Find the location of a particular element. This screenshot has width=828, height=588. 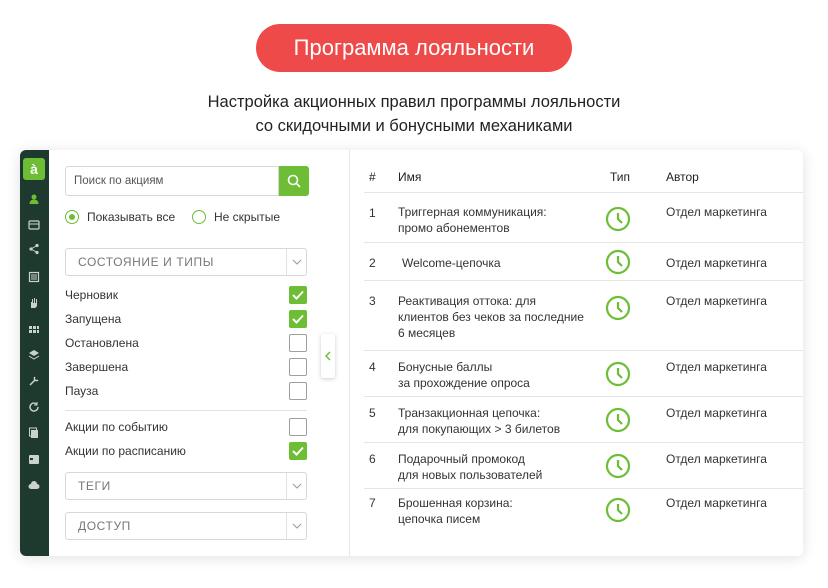

calendar-icon is located at coordinates (34, 459).